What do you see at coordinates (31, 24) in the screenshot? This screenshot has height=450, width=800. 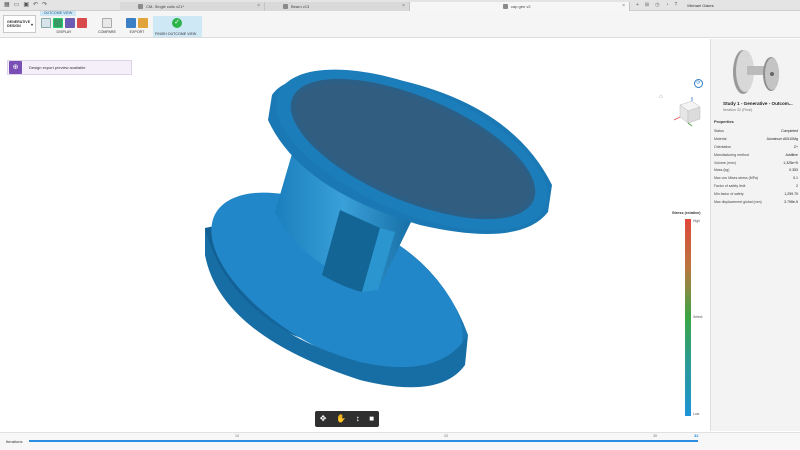 I see `chevron-down-icon: ▾` at bounding box center [31, 24].